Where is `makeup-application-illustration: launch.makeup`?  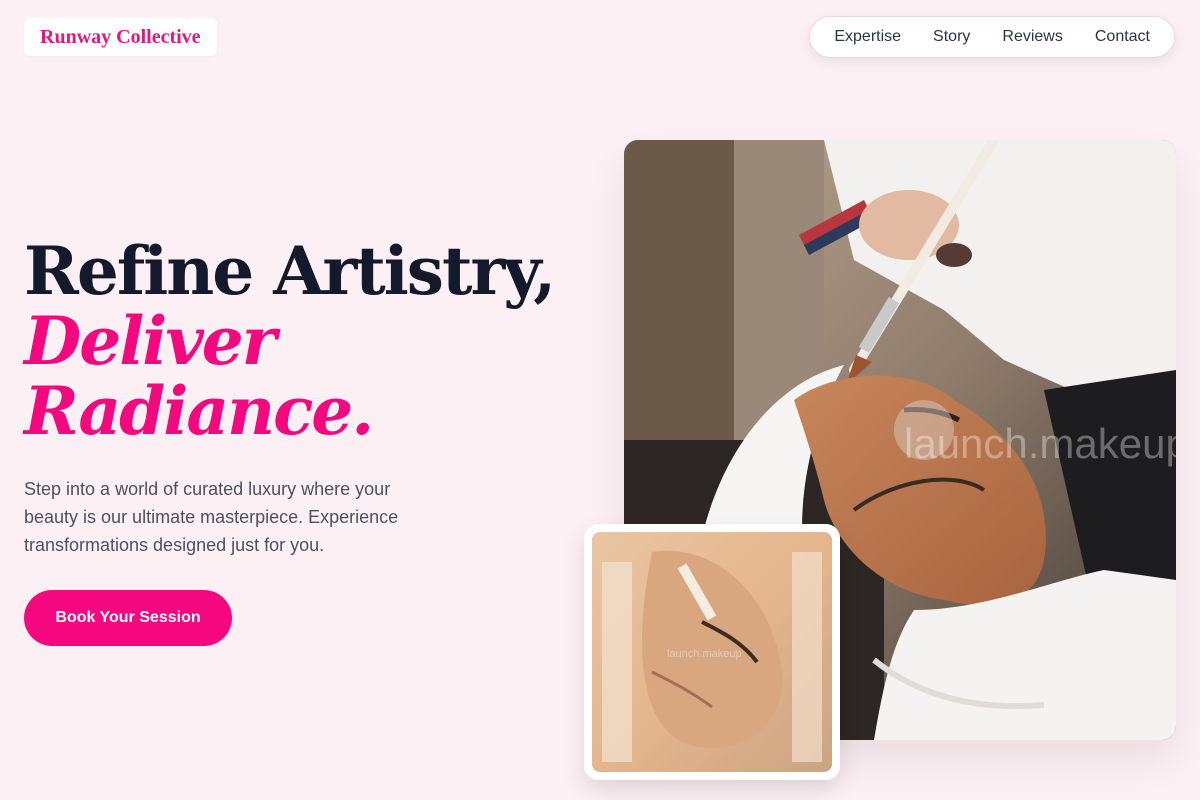
makeup-application-illustration: launch.makeup is located at coordinates (712, 652).